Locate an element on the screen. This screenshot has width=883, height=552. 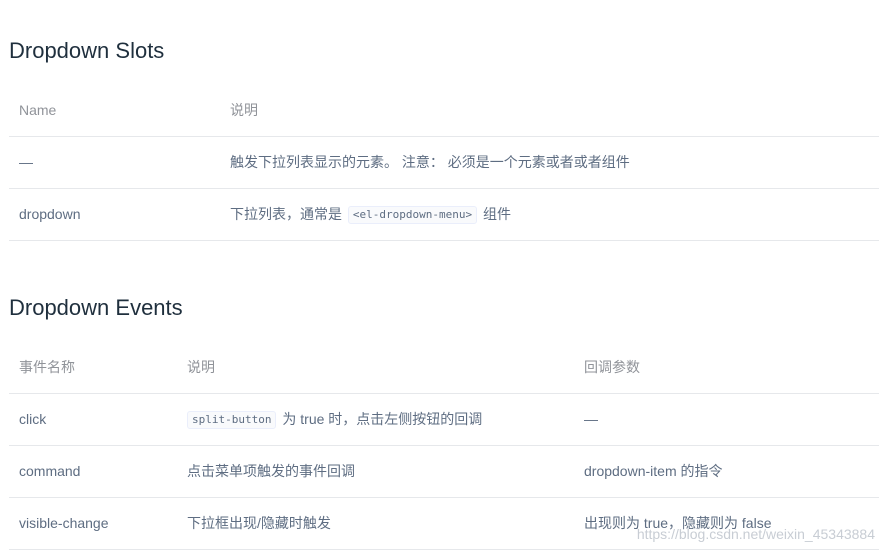
events-section-title: Dropdown Events is located at coordinates (96, 307).